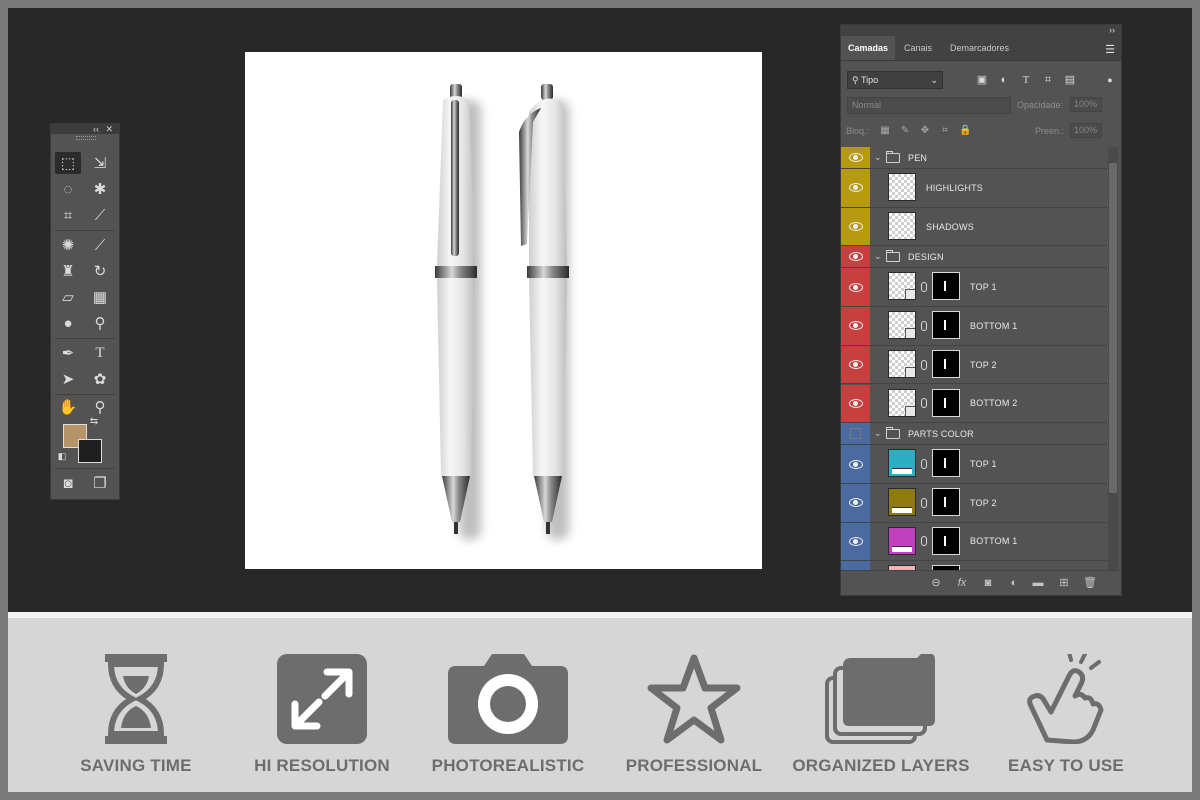  What do you see at coordinates (109, 129) in the screenshot?
I see `close-icon: ✕` at bounding box center [109, 129].